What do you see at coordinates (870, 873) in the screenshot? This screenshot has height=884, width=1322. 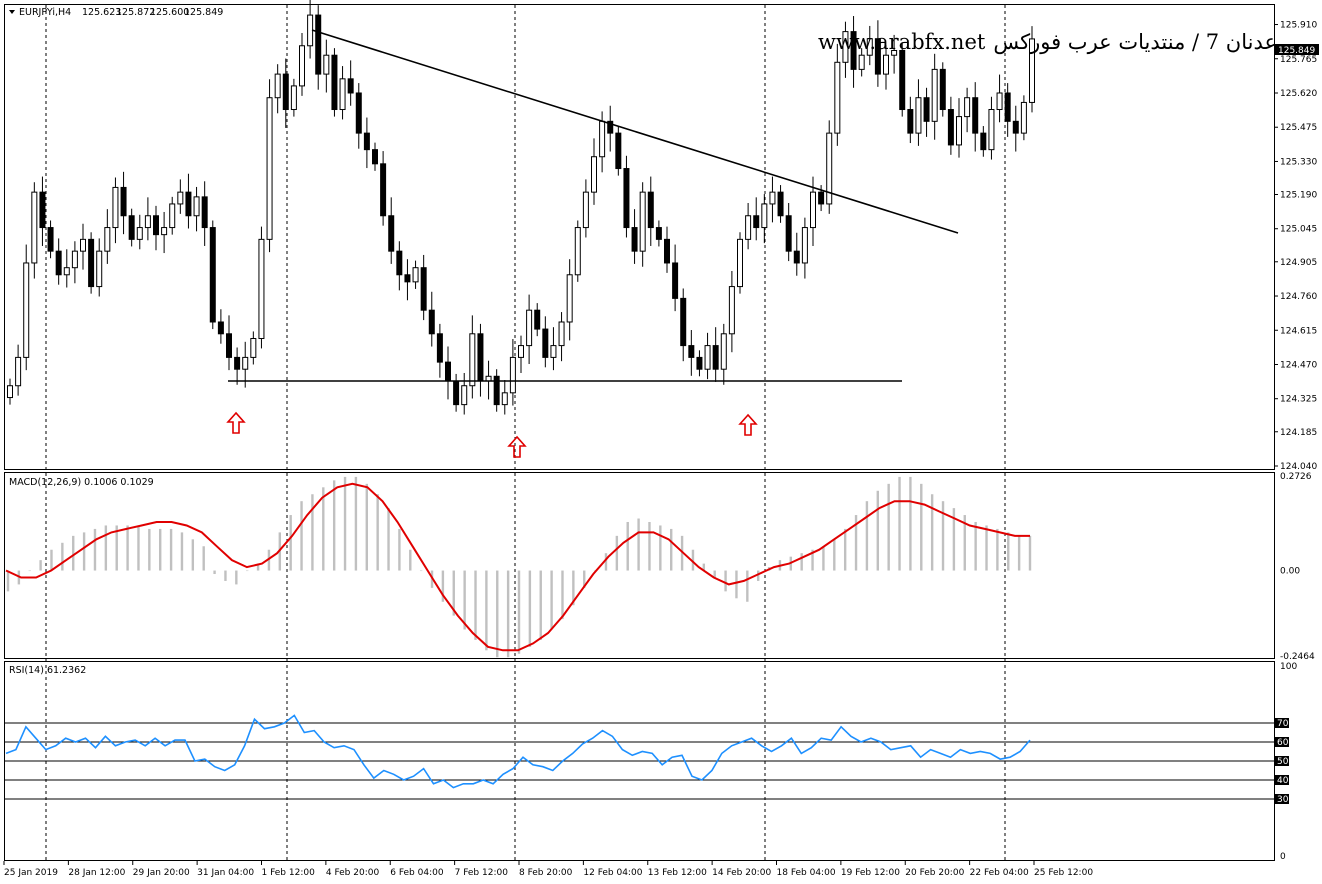 I see `time-tick-label: 19 Feb 12:00` at bounding box center [870, 873].